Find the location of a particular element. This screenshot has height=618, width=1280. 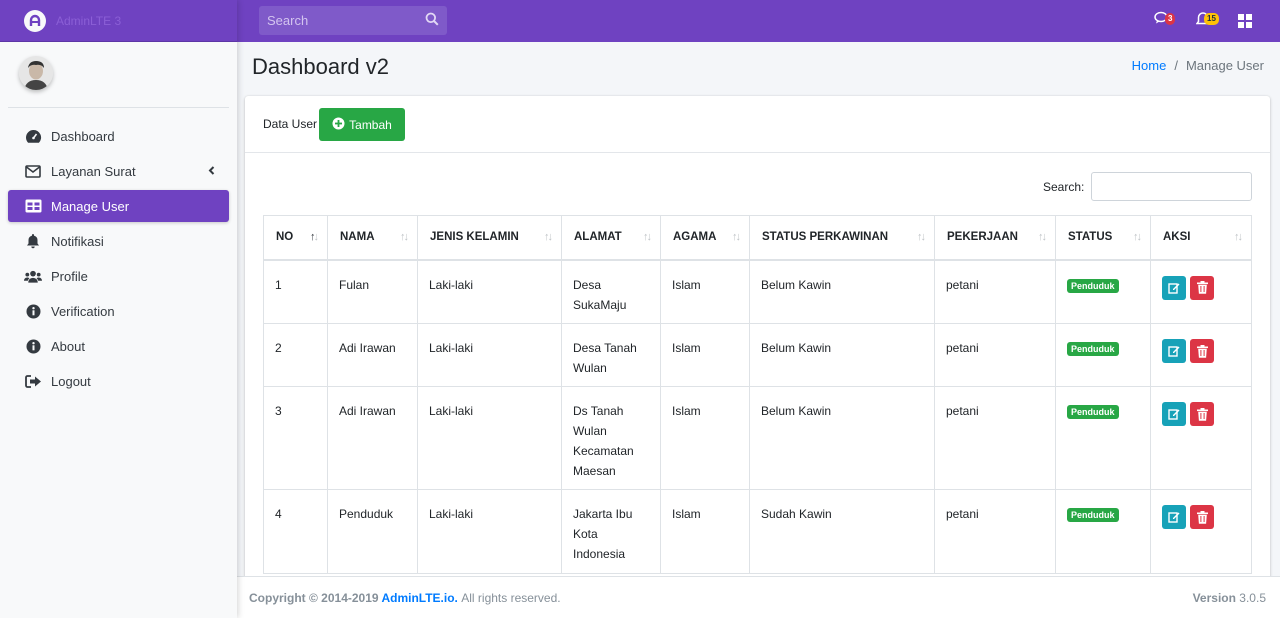

th-large-icon is located at coordinates (1245, 22).